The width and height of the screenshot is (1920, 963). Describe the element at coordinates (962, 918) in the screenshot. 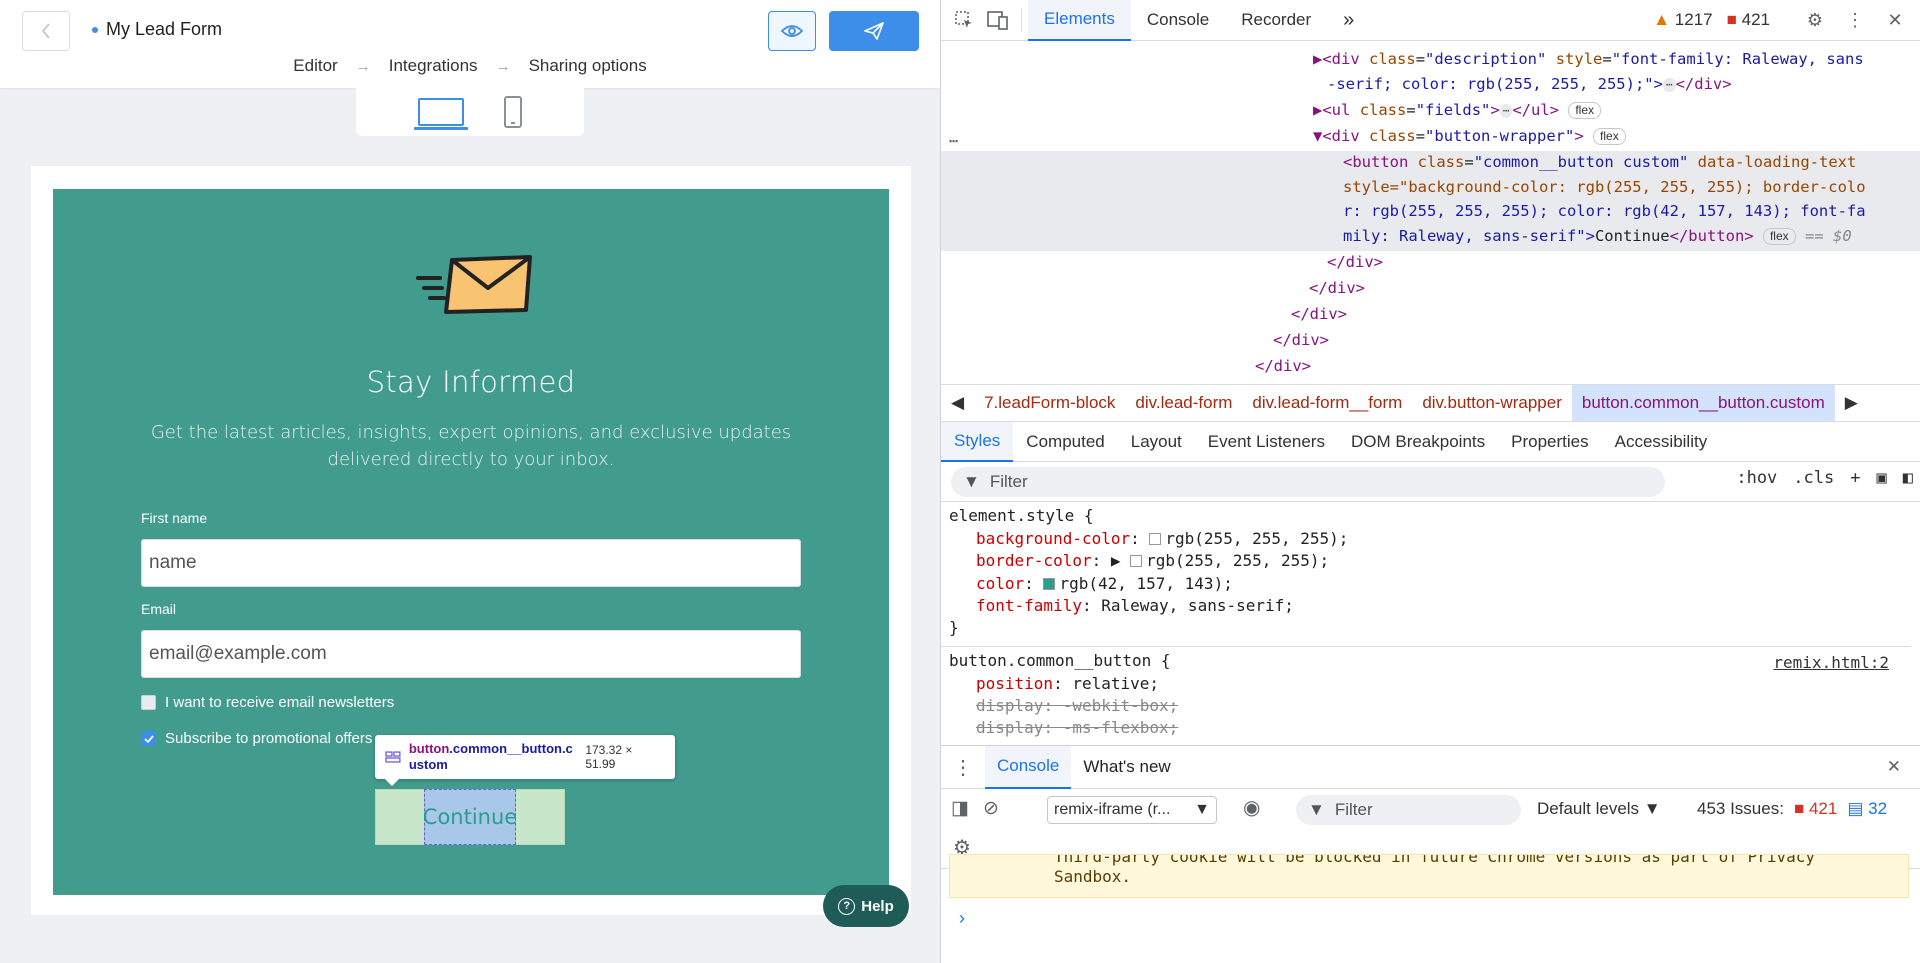

I see `console-prompt-icon: ›` at that location.